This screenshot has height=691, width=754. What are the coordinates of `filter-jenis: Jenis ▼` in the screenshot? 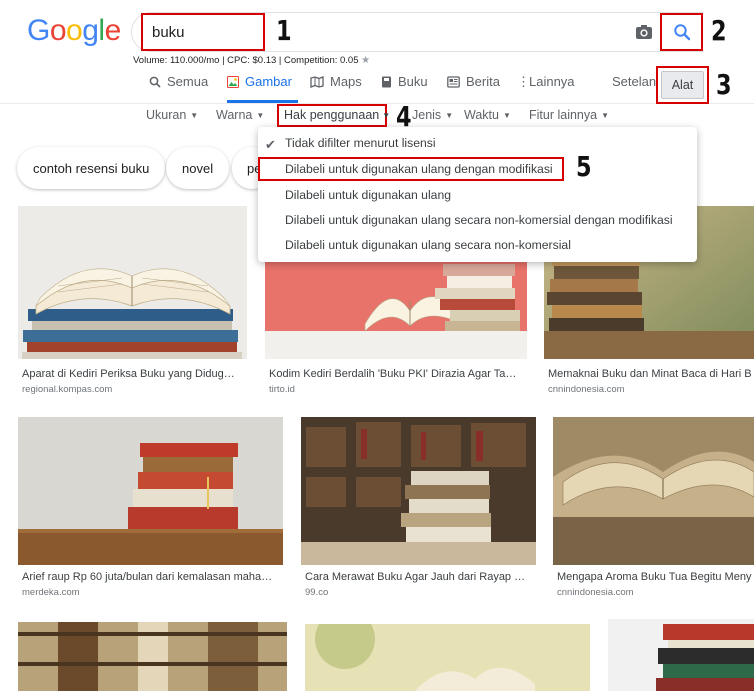 It's located at (432, 115).